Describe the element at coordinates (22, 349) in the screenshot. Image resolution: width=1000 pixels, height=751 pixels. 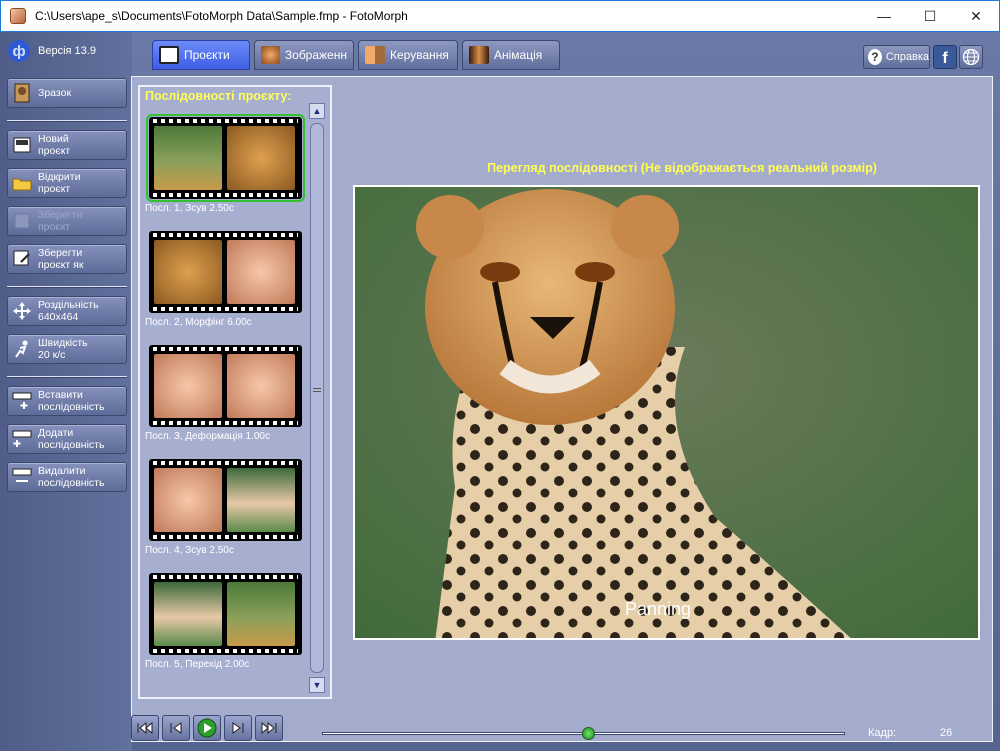
I see `runner-icon` at that location.